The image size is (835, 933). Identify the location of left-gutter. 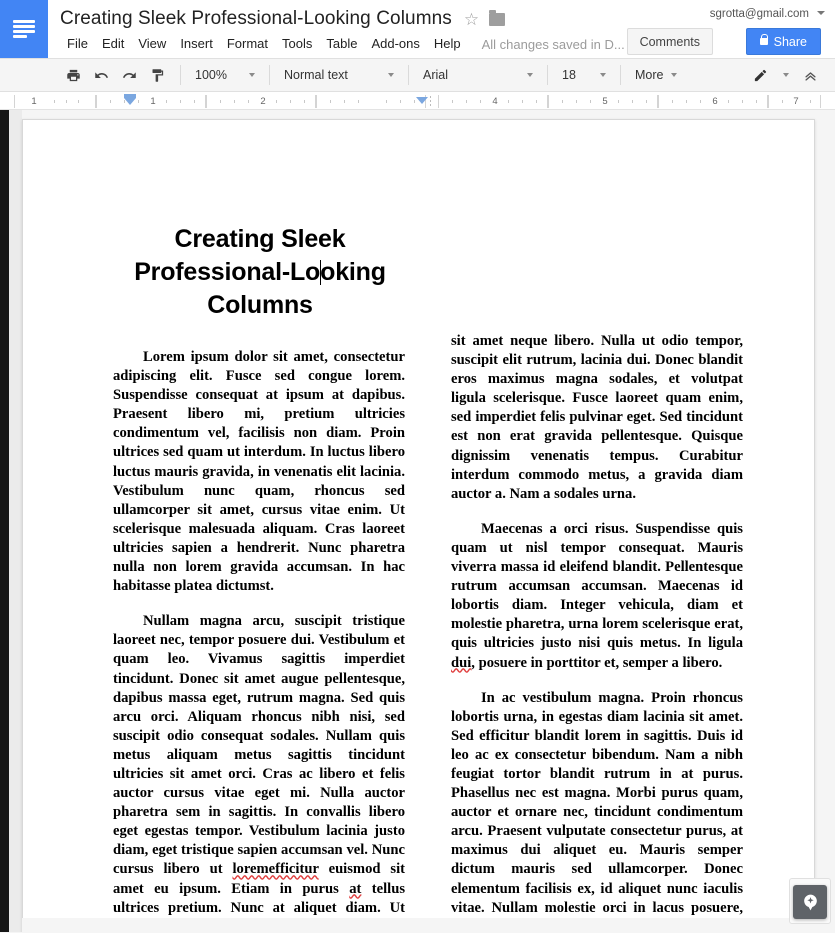
(15, 521).